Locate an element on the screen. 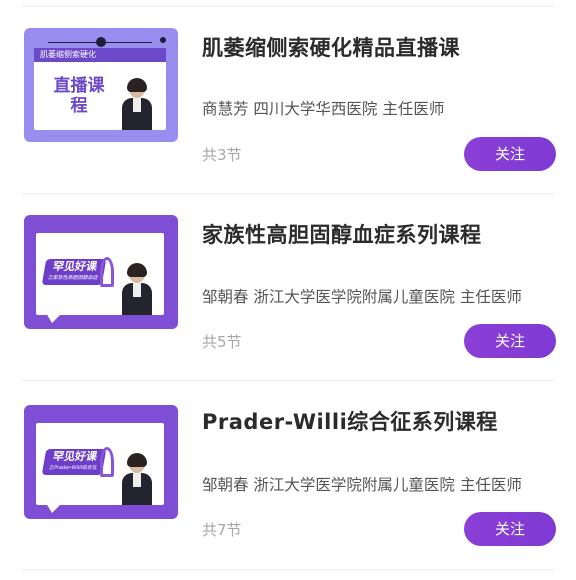 The height and width of the screenshot is (580, 576). lesson-count: 共7节 is located at coordinates (222, 530).